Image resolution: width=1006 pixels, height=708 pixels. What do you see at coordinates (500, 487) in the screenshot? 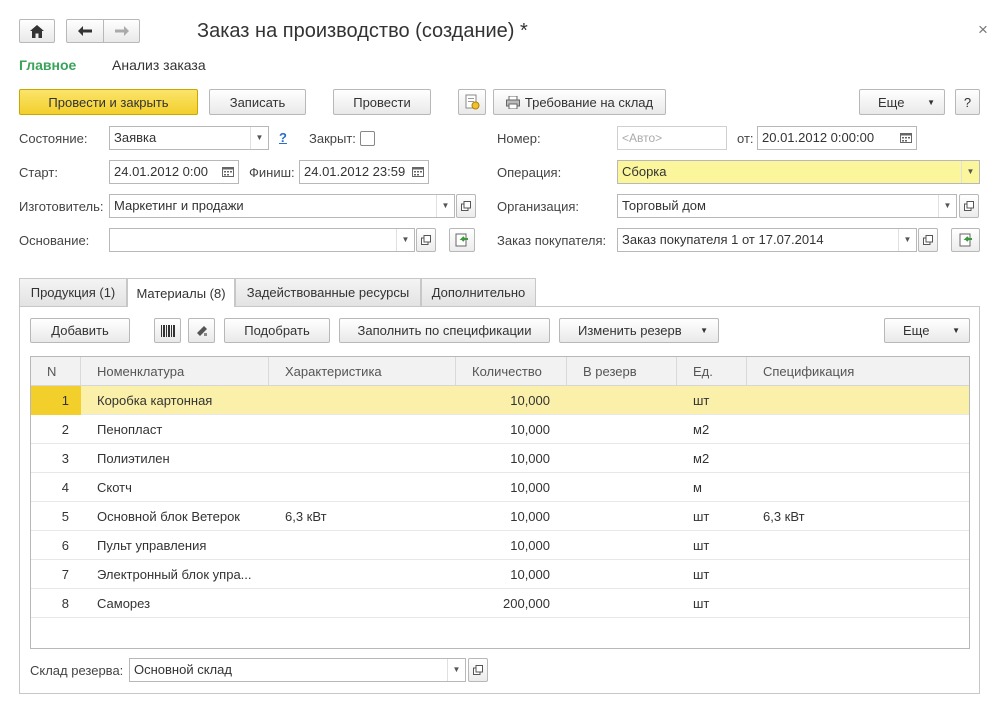
I see `table-row: 4 Скотч 10,000 м` at bounding box center [500, 487].